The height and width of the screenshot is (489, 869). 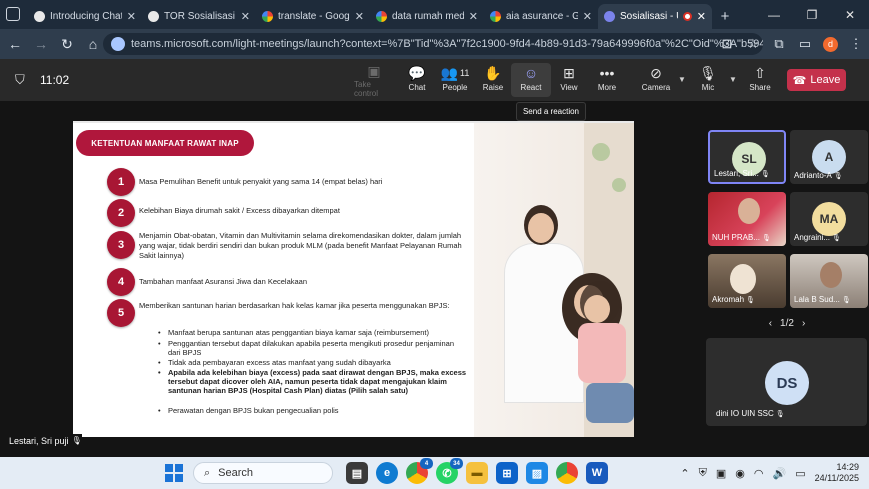 What do you see at coordinates (493, 72) in the screenshot?
I see `hand-icon: ✋` at bounding box center [493, 72].